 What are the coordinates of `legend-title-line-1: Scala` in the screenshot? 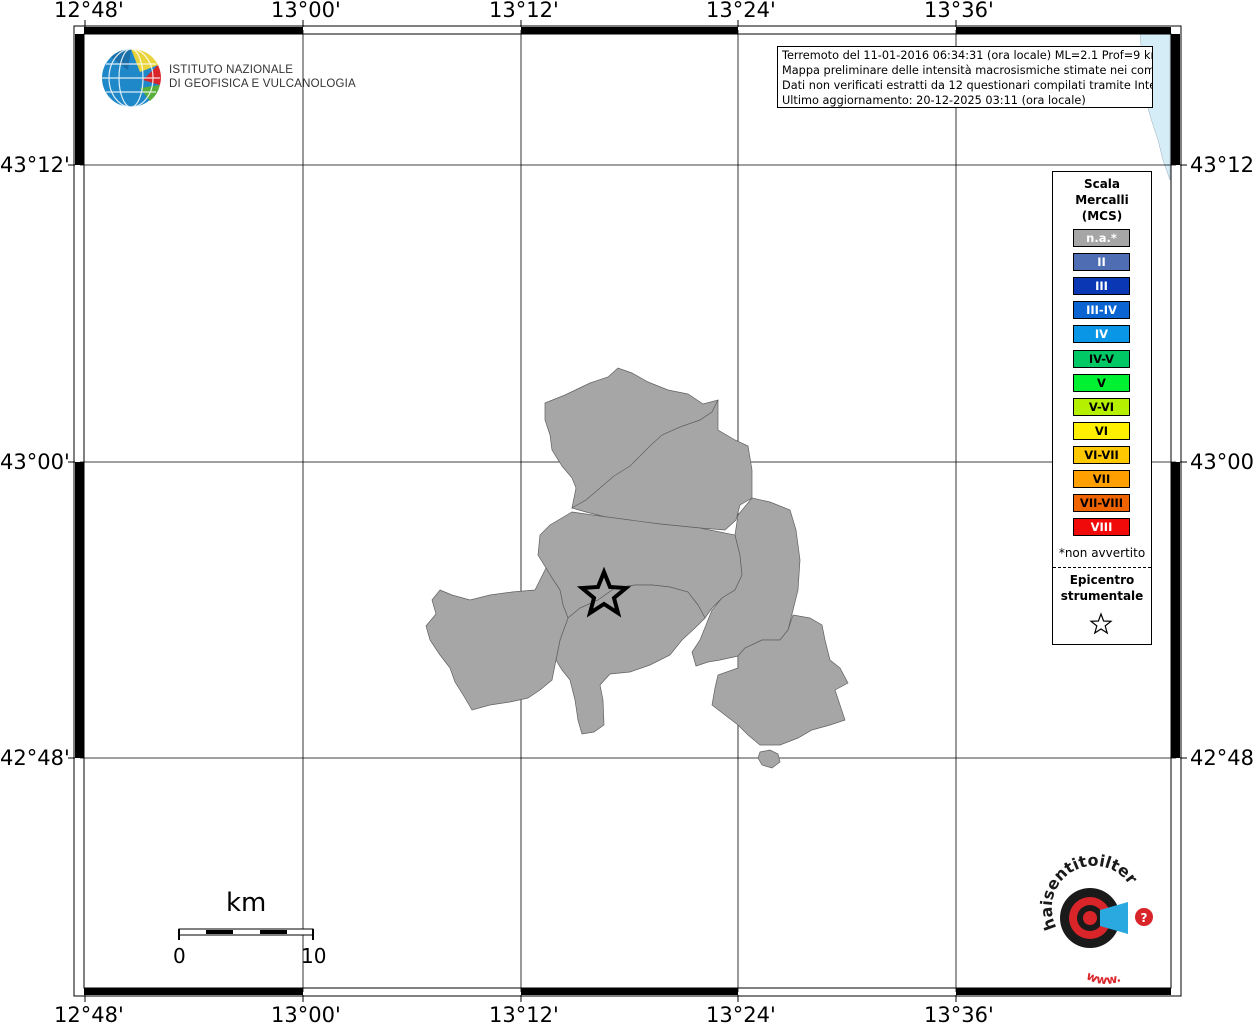 It's located at (1102, 184).